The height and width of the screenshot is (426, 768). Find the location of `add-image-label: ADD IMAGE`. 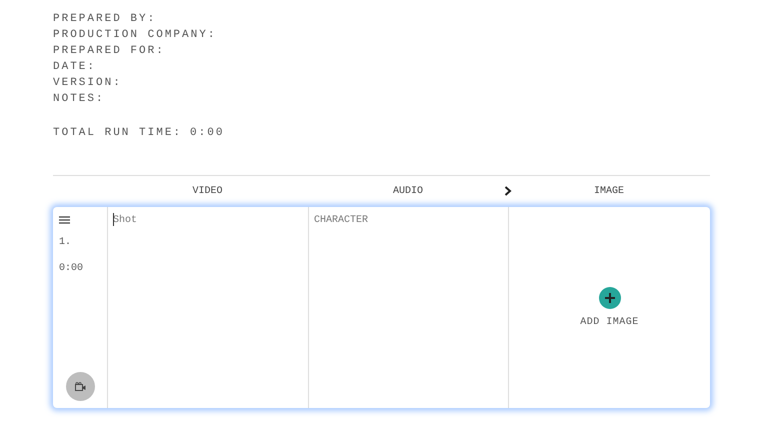

add-image-label: ADD IMAGE is located at coordinates (609, 322).